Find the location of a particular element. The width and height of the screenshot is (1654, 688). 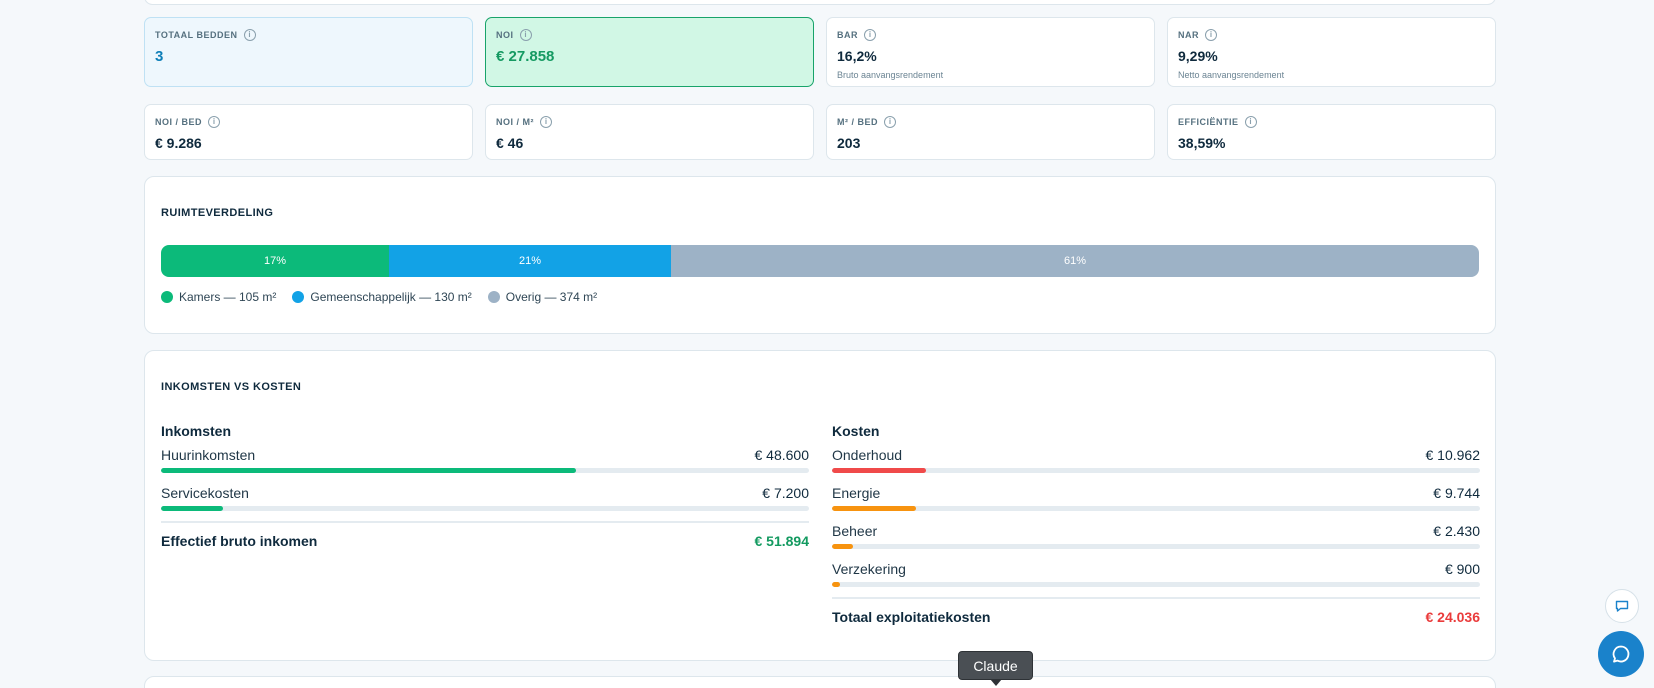

column-title: Kosten is located at coordinates (856, 431).